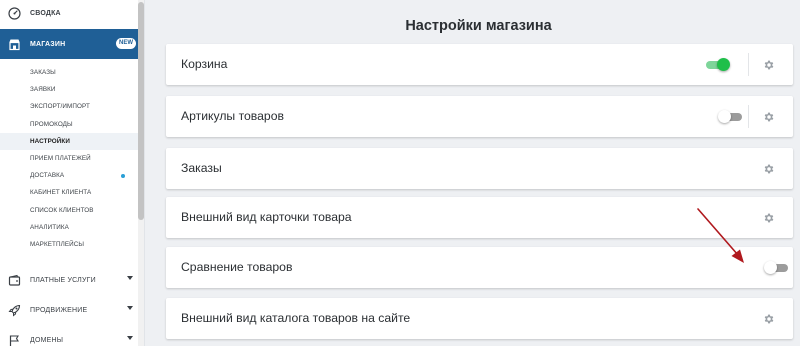  What do you see at coordinates (126, 43) in the screenshot?
I see `new-badge: NEW` at bounding box center [126, 43].